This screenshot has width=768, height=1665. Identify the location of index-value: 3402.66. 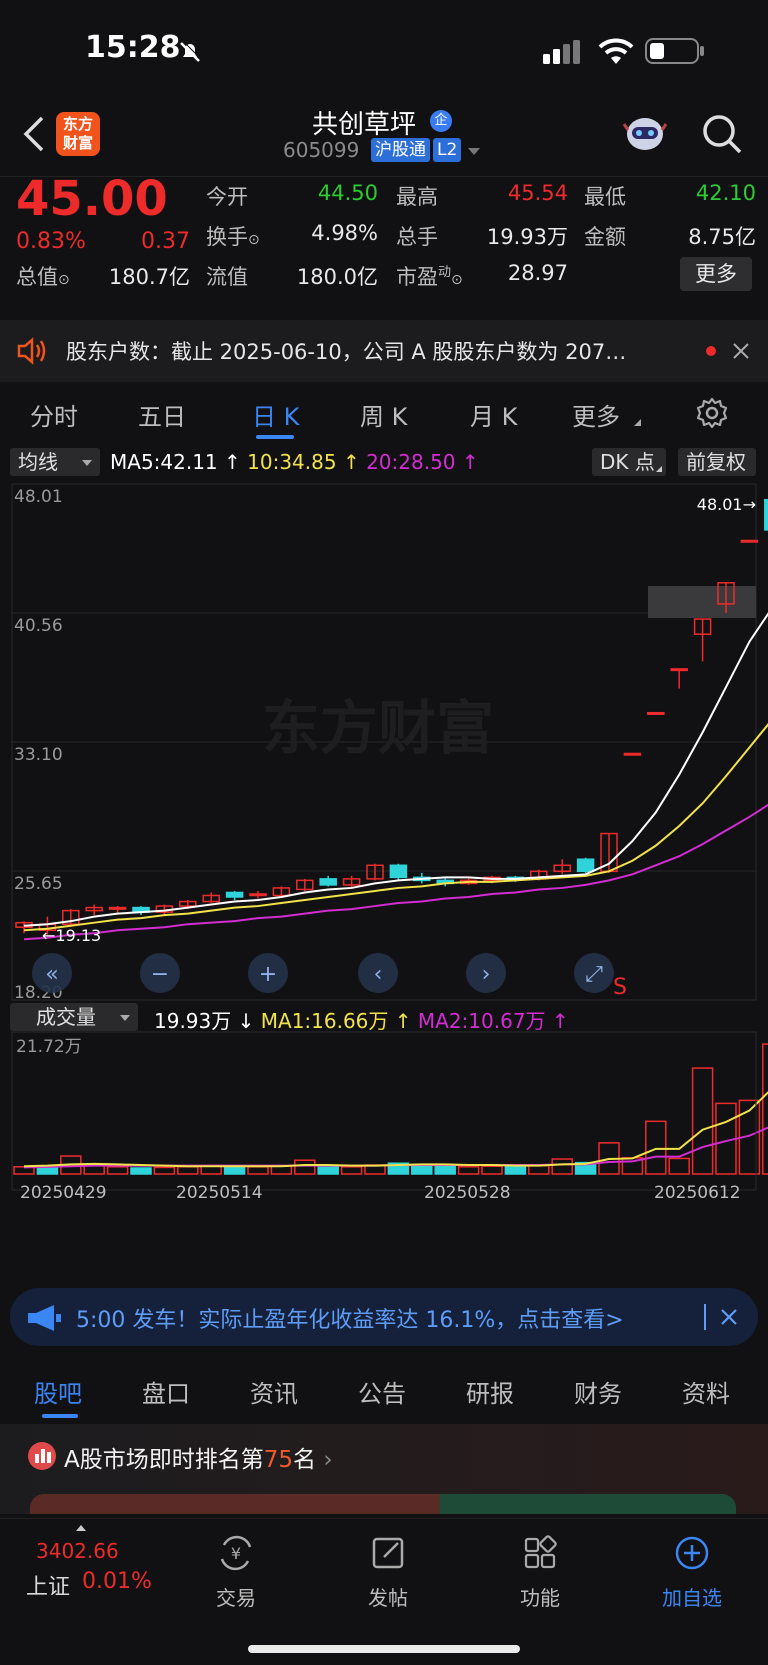
(77, 1551).